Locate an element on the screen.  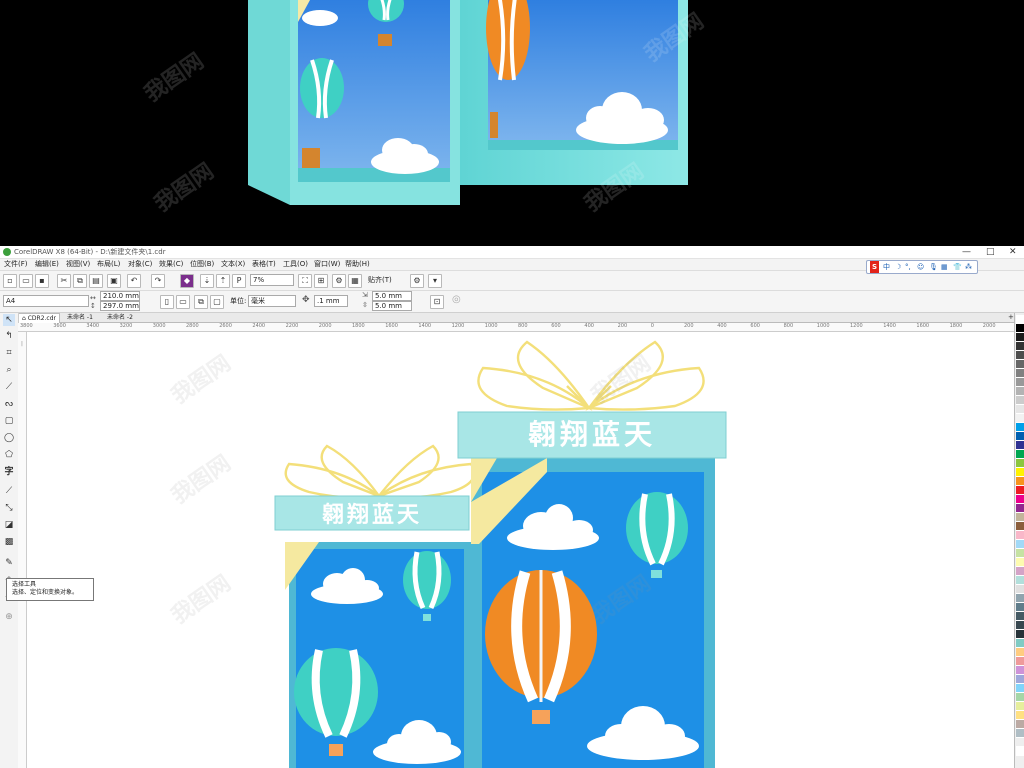
landscape-icon: ▭ is located at coordinates (183, 302).